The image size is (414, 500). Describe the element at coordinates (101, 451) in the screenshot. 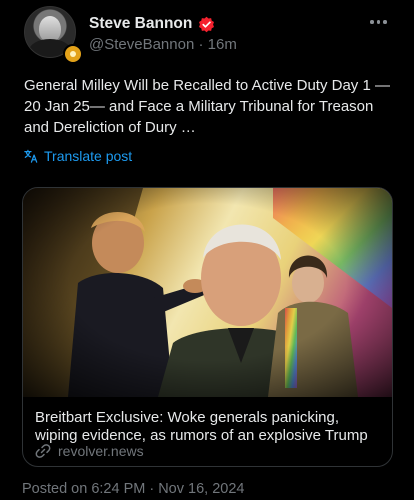

I see `link-card-domain: revolver.news` at that location.